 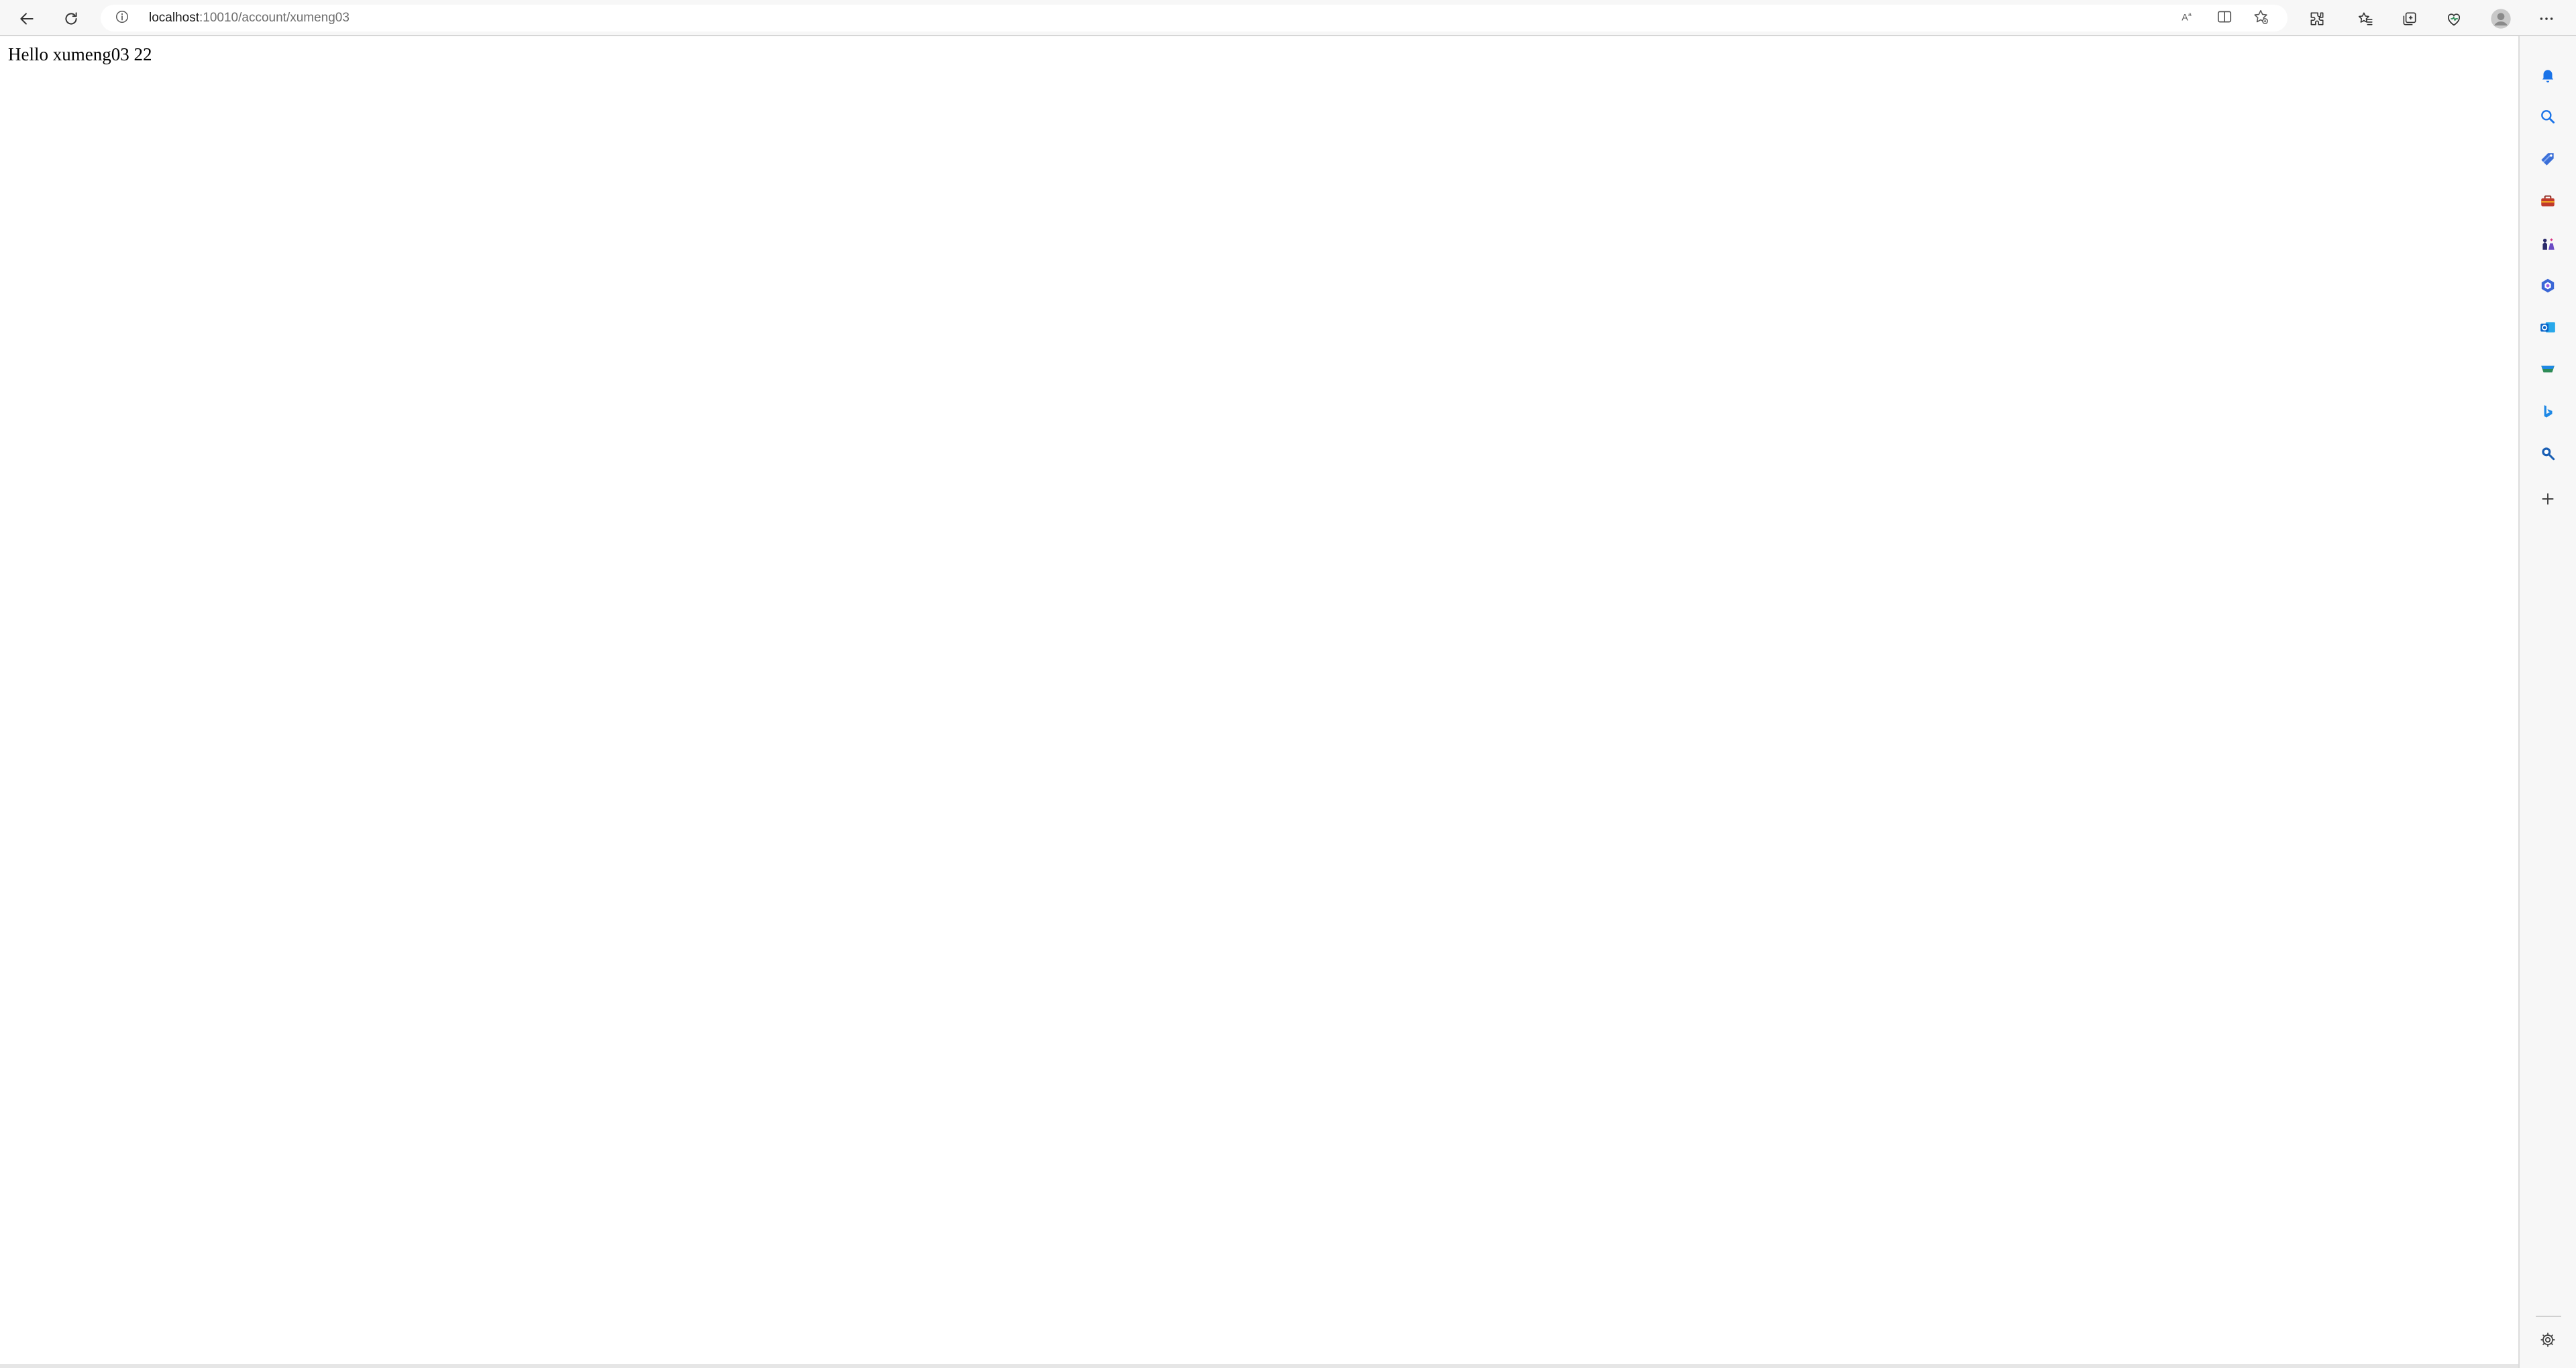 I want to click on favorites-button, so click(x=2365, y=19).